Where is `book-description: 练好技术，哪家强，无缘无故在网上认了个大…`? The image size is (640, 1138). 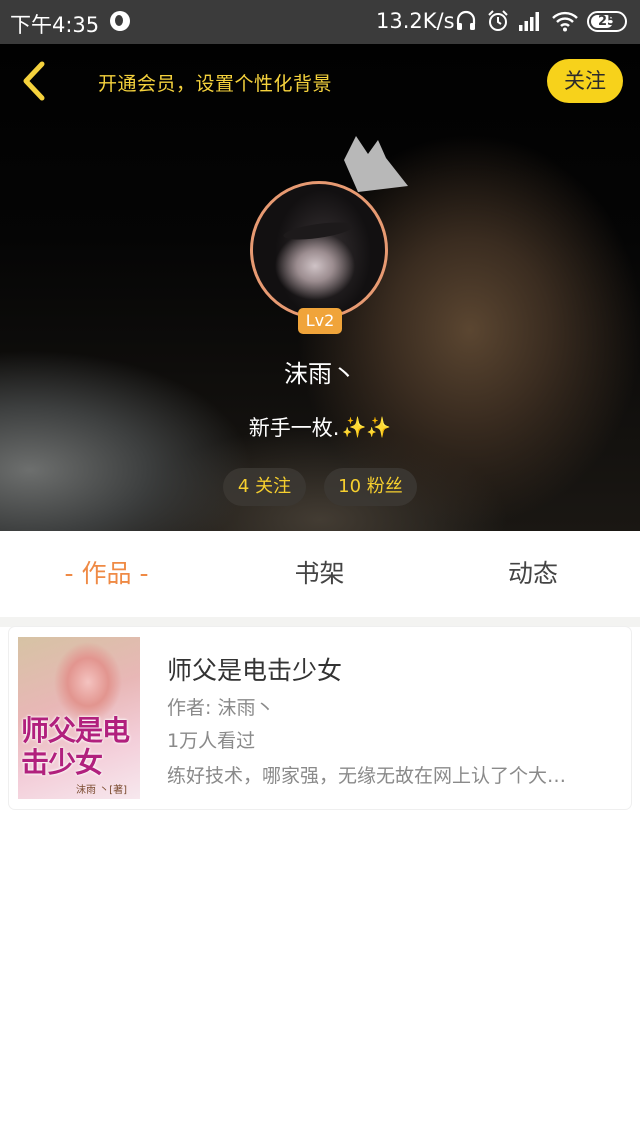 book-description: 练好技术，哪家强，无缘无故在网上认了个大… is located at coordinates (367, 776).